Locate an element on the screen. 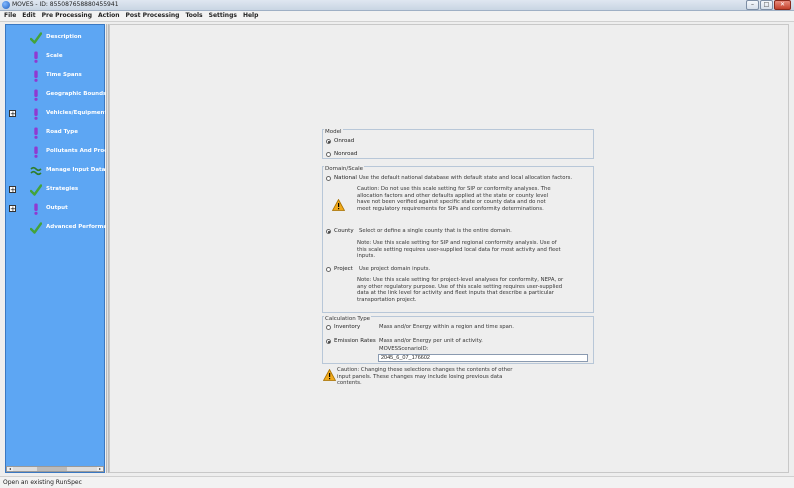  inventory-label: Inventory is located at coordinates (347, 327).